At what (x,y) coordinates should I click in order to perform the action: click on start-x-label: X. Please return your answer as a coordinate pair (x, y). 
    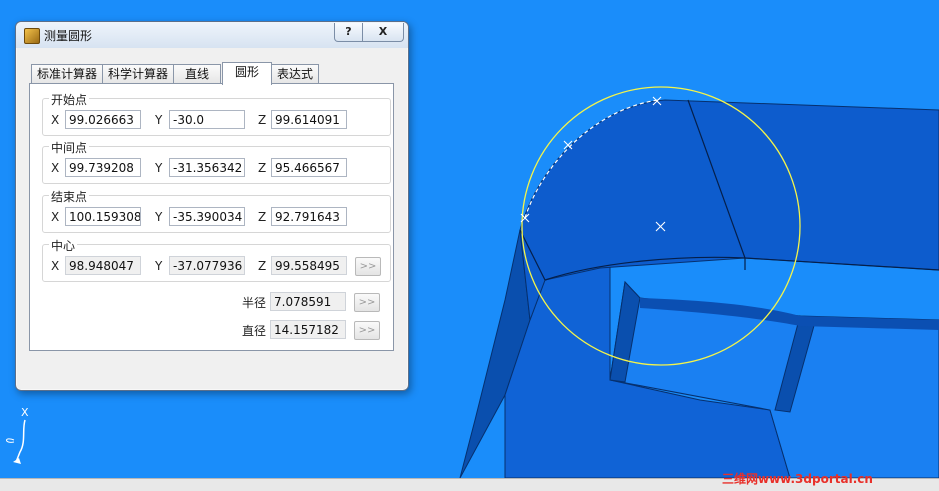
    Looking at the image, I should click on (55, 120).